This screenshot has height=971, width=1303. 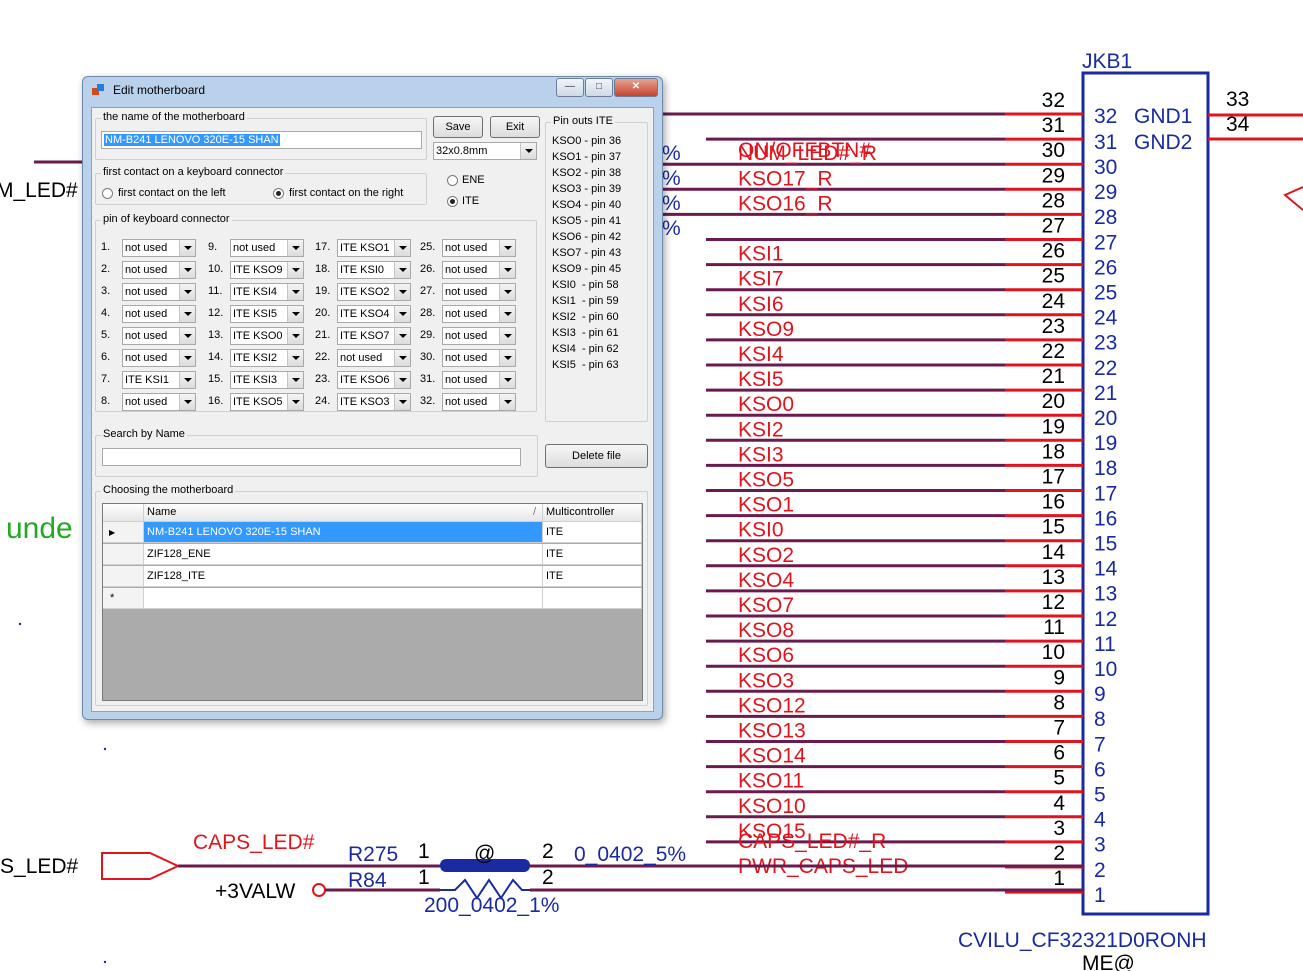 I want to click on grid-cell-name: NM-B241 LENOVO 320E-15 SHAN, so click(x=343, y=532).